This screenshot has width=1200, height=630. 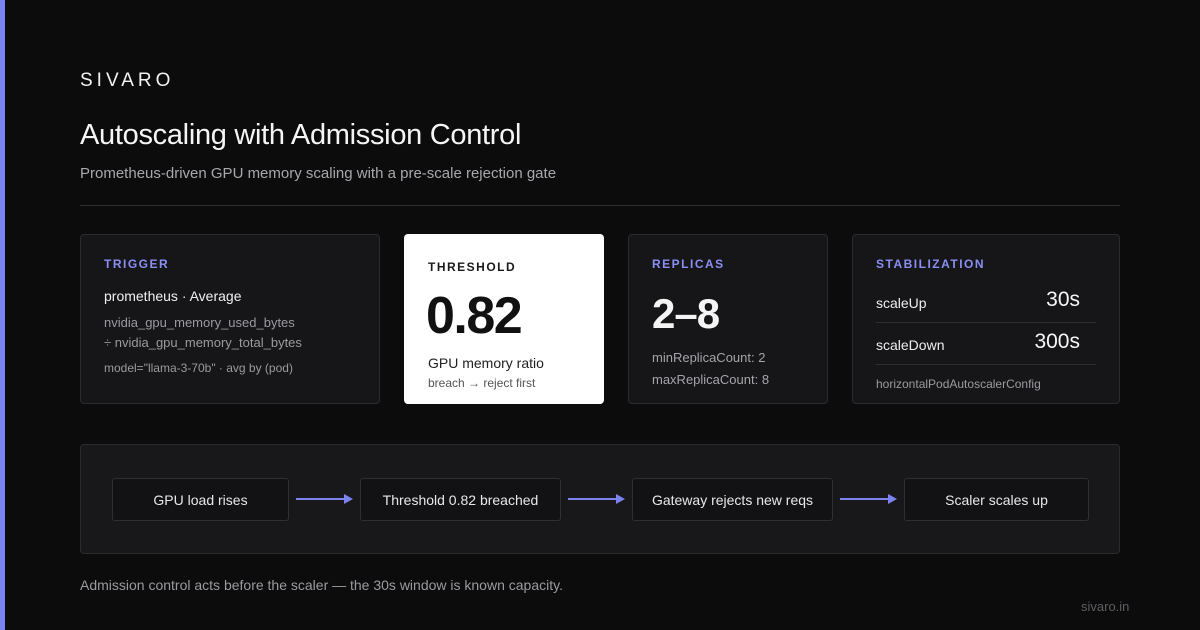 What do you see at coordinates (486, 363) in the screenshot?
I see `threshold-caption: GPU memory ratio` at bounding box center [486, 363].